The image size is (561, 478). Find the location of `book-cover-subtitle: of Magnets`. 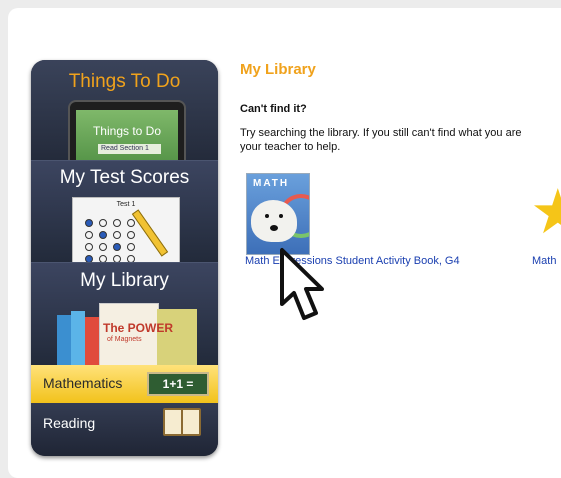

book-cover-subtitle: of Magnets is located at coordinates (124, 339).